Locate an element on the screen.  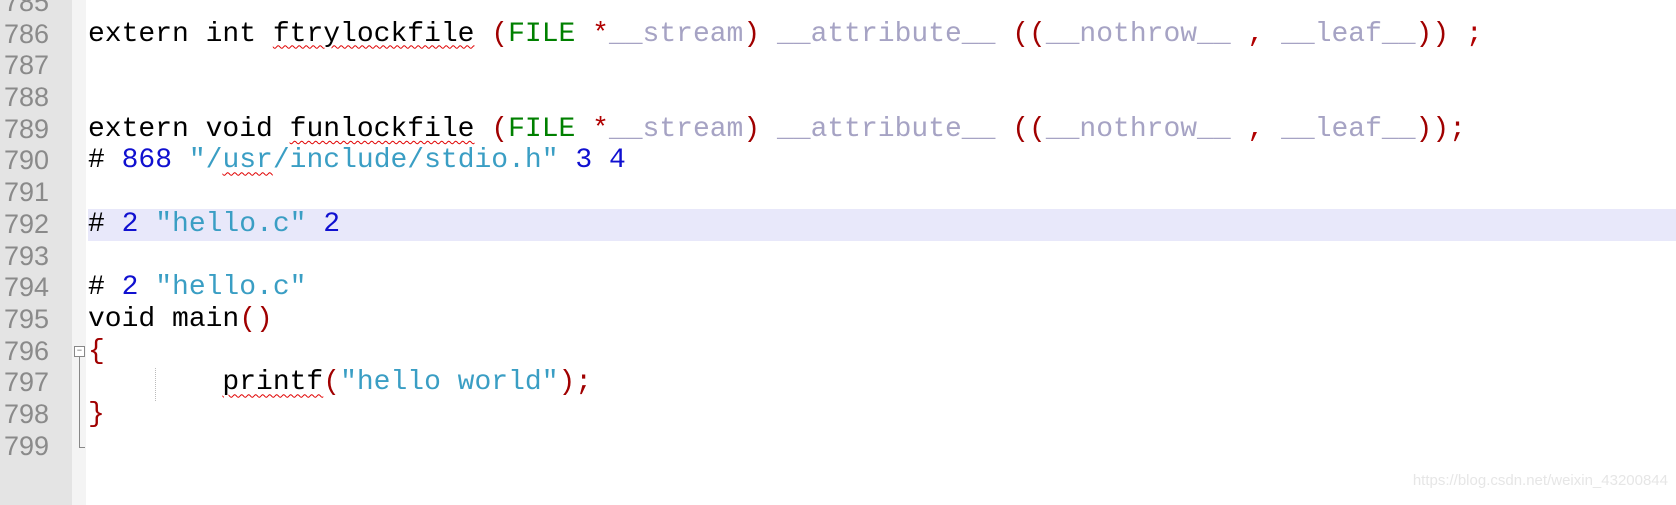
code-line: 793 is located at coordinates (838, 257).